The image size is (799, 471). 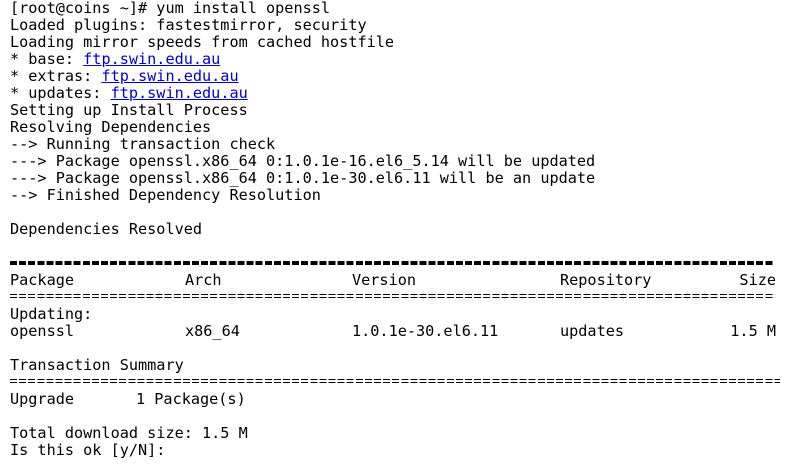 I want to click on mirror-prefix: * extras:, so click(x=56, y=76).